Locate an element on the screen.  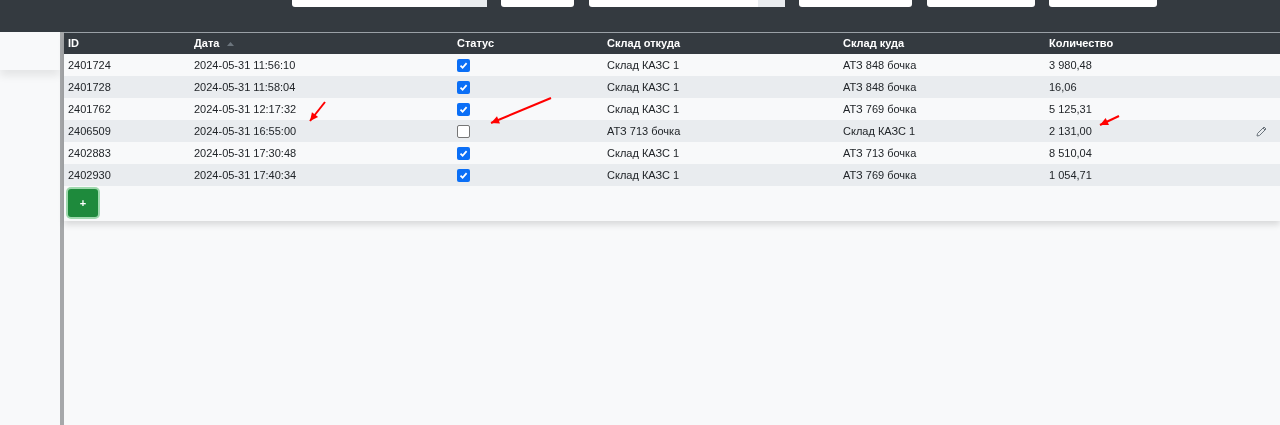
table-cell: 2024-05-31 17:40:34 is located at coordinates (245, 174).